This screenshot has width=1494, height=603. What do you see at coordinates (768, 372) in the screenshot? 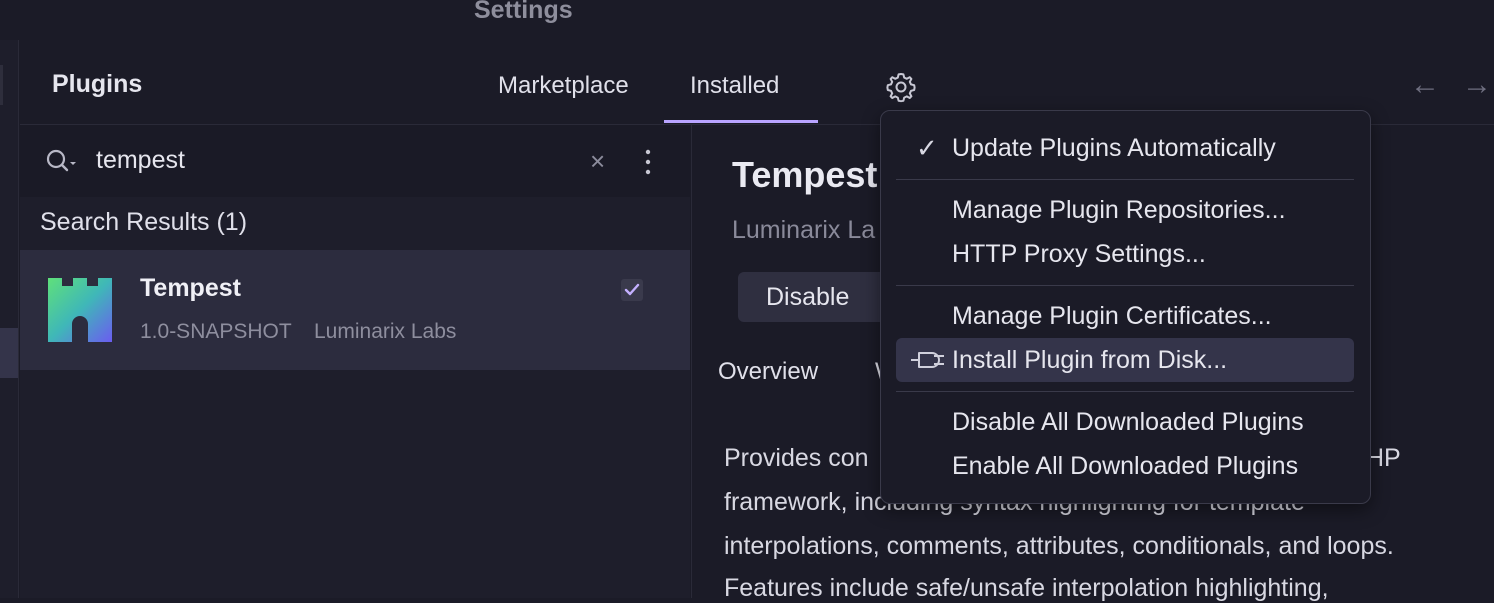
I see `tab-overview: Overview` at bounding box center [768, 372].